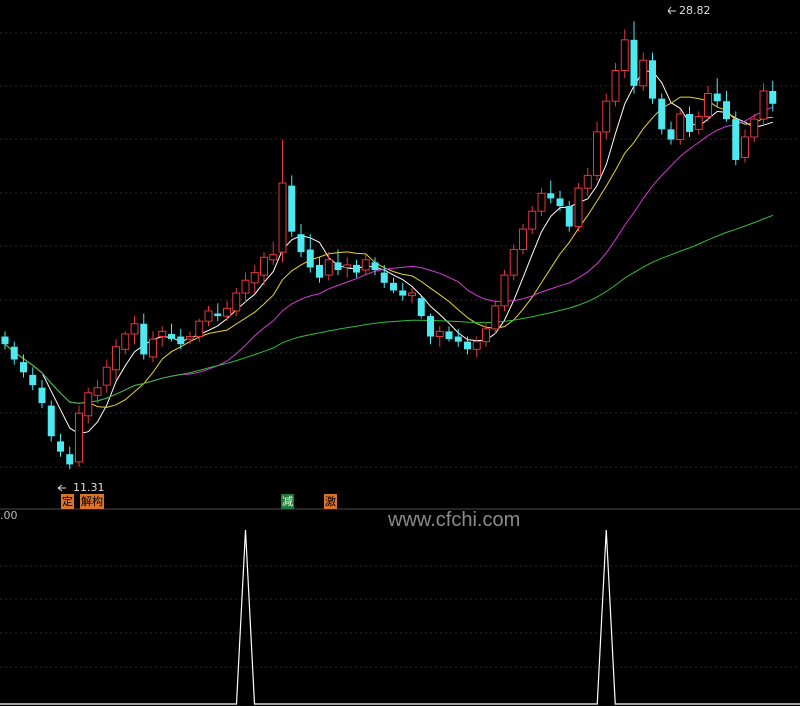  I want to click on low-price-label: 11.31, so click(89, 487).